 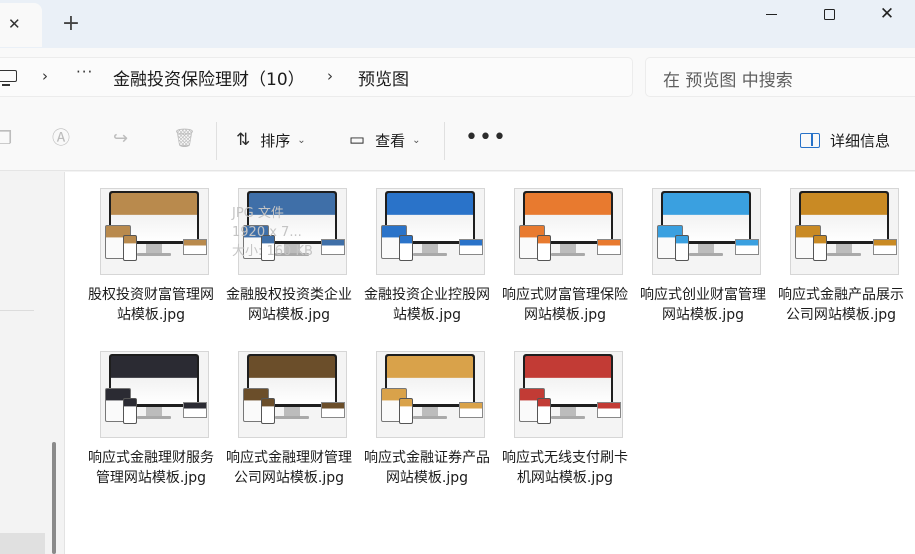 I want to click on minimize-icon, so click(x=771, y=14).